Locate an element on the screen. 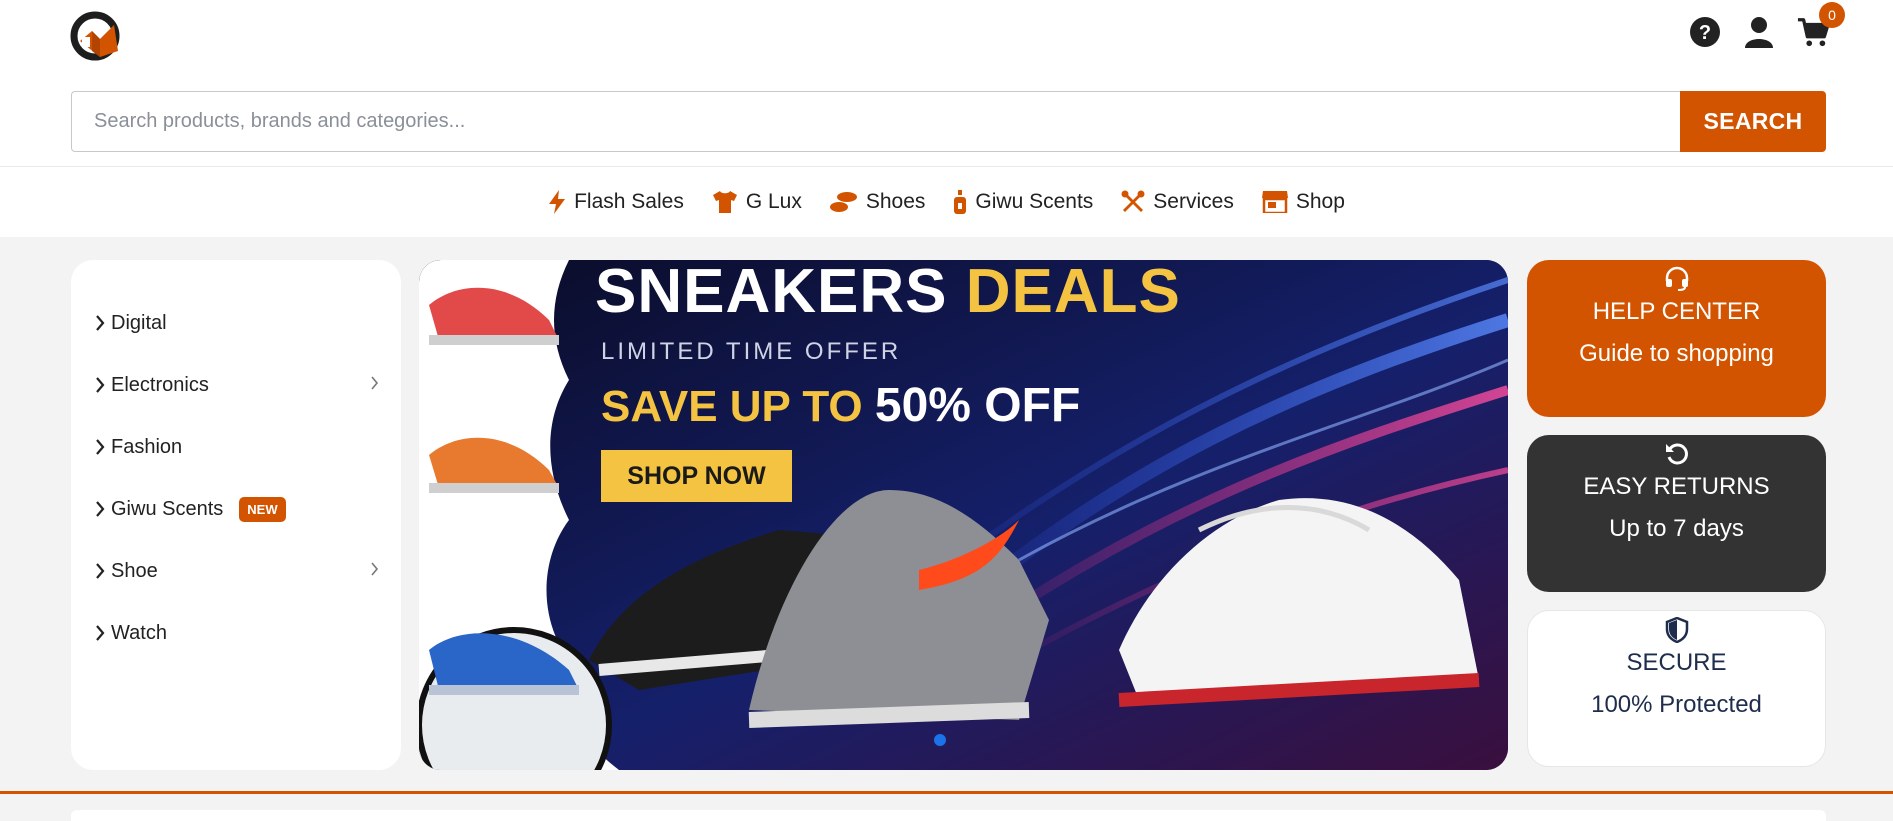  easy-returns-title: EASY RETURNS is located at coordinates (1676, 486).